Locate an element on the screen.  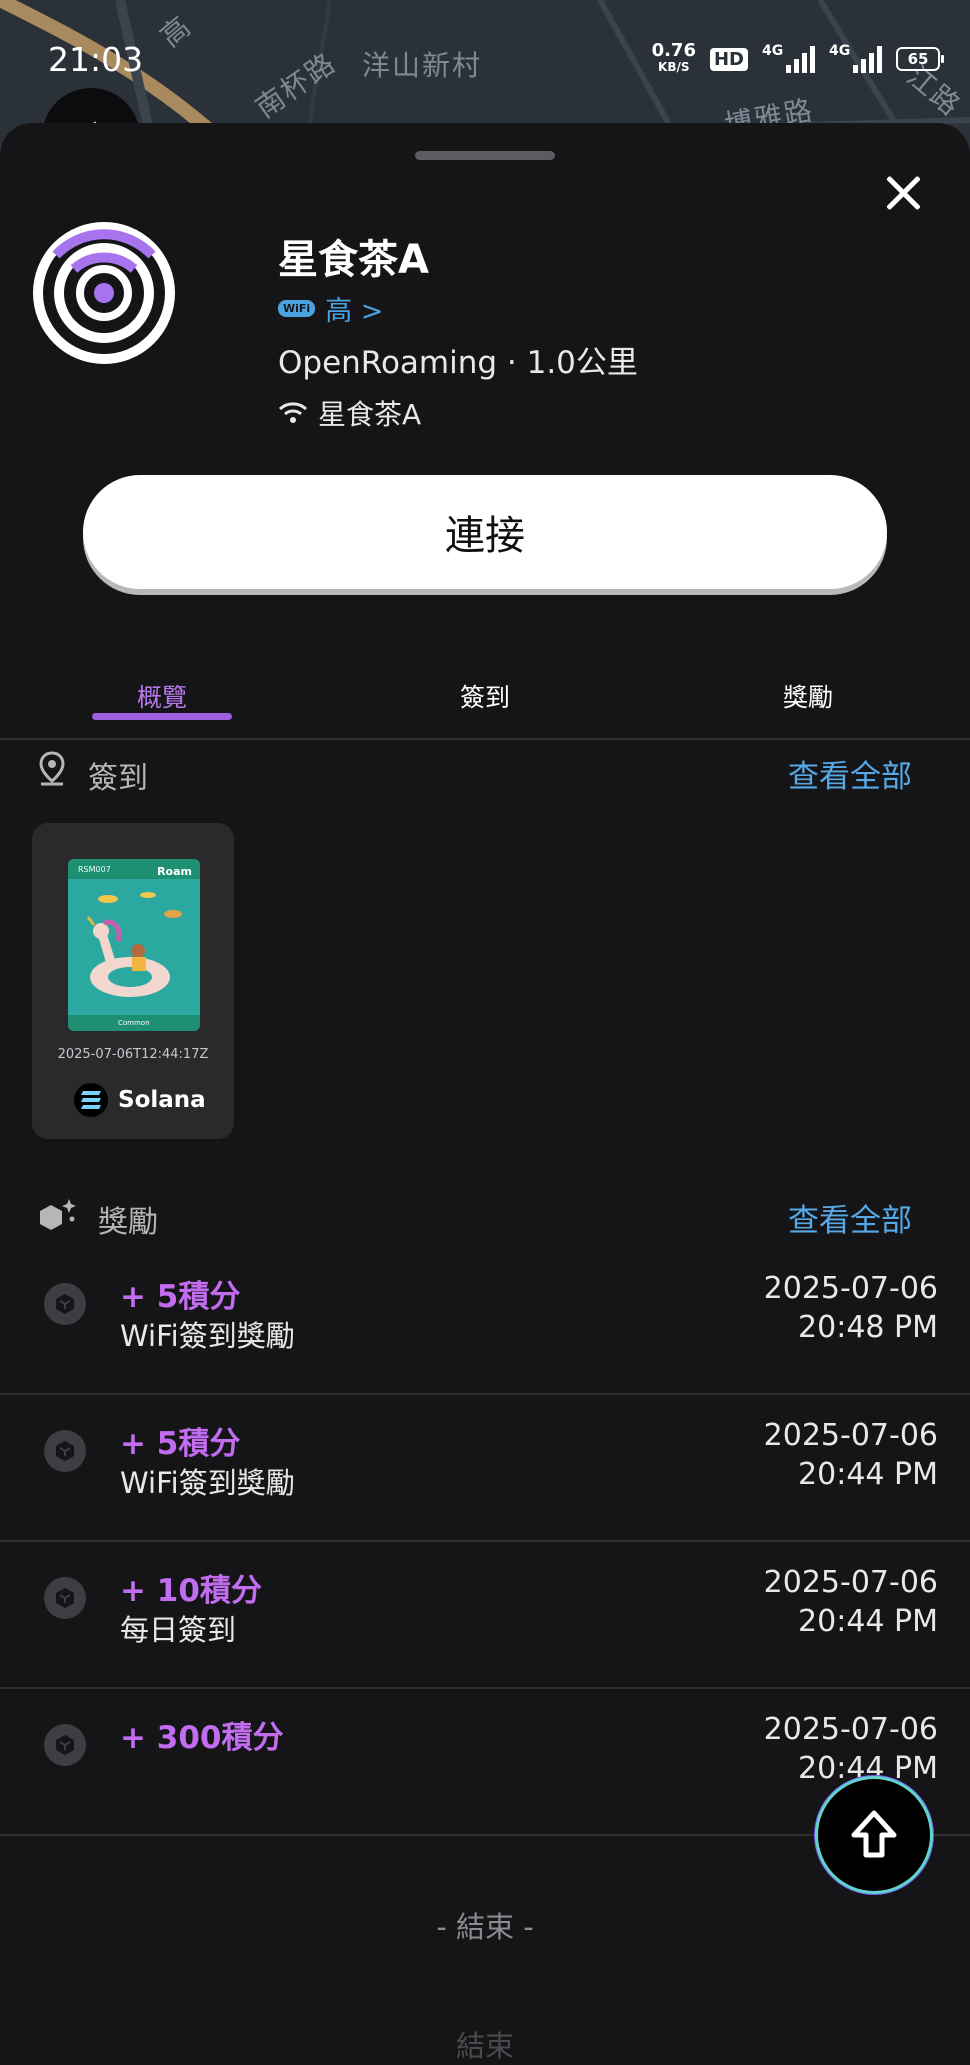
scroll-to-top-button is located at coordinates (874, 1835).